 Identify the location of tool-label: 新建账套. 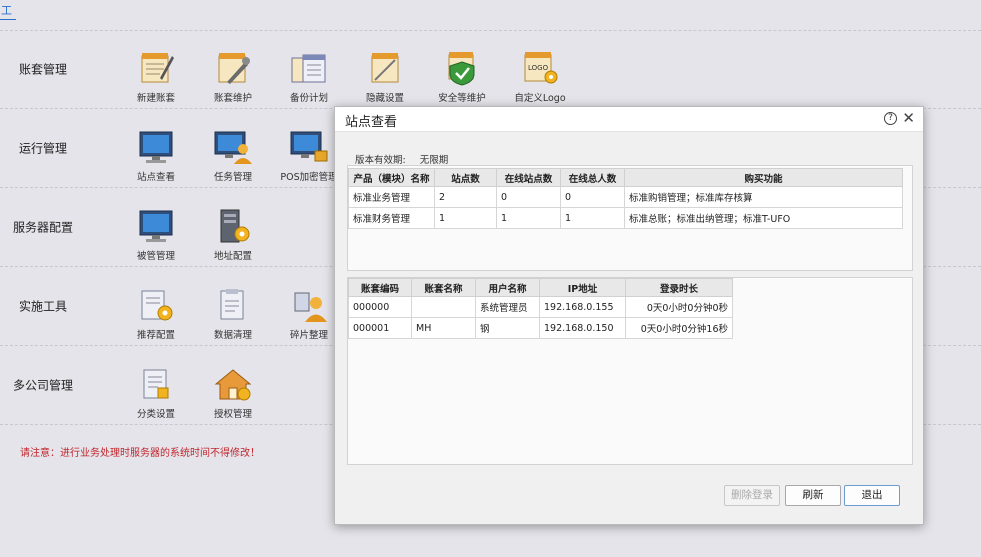
(155, 98).